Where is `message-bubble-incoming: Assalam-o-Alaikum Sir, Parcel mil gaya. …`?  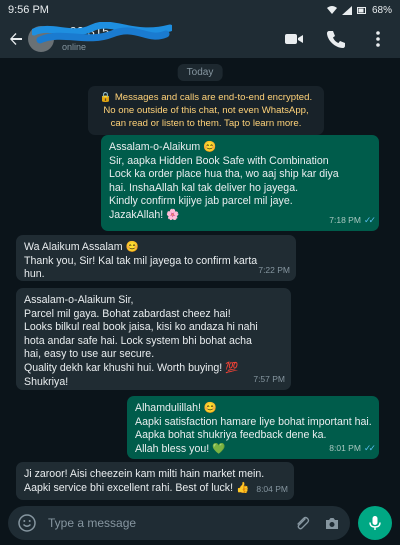 message-bubble-incoming: Assalam-o-Alaikum Sir, Parcel mil gaya. … is located at coordinates (153, 339).